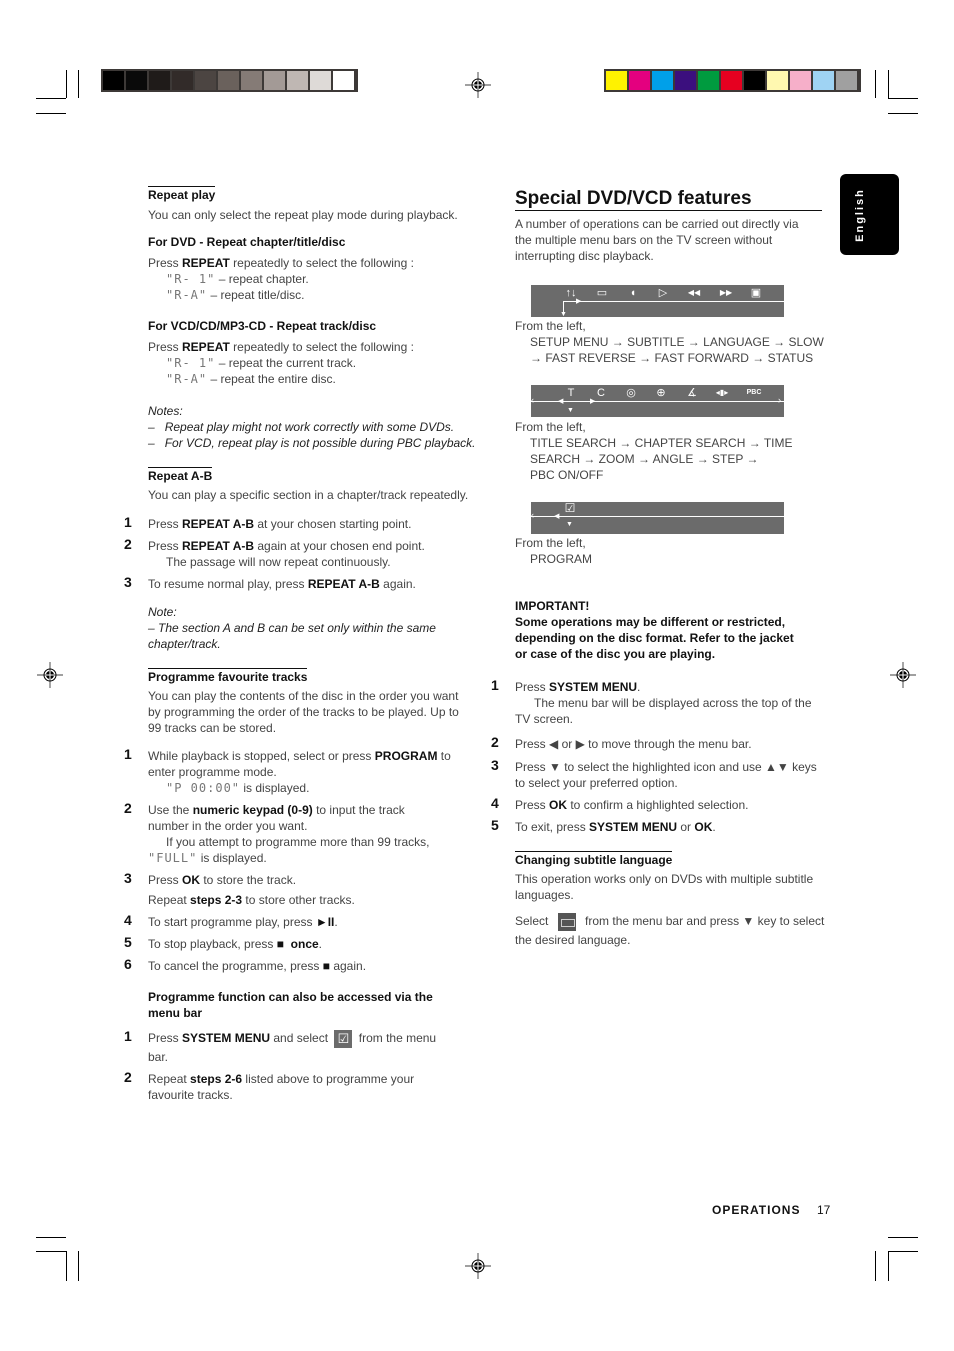  I want to click on menubar-step-line: bar., so click(158, 1057).